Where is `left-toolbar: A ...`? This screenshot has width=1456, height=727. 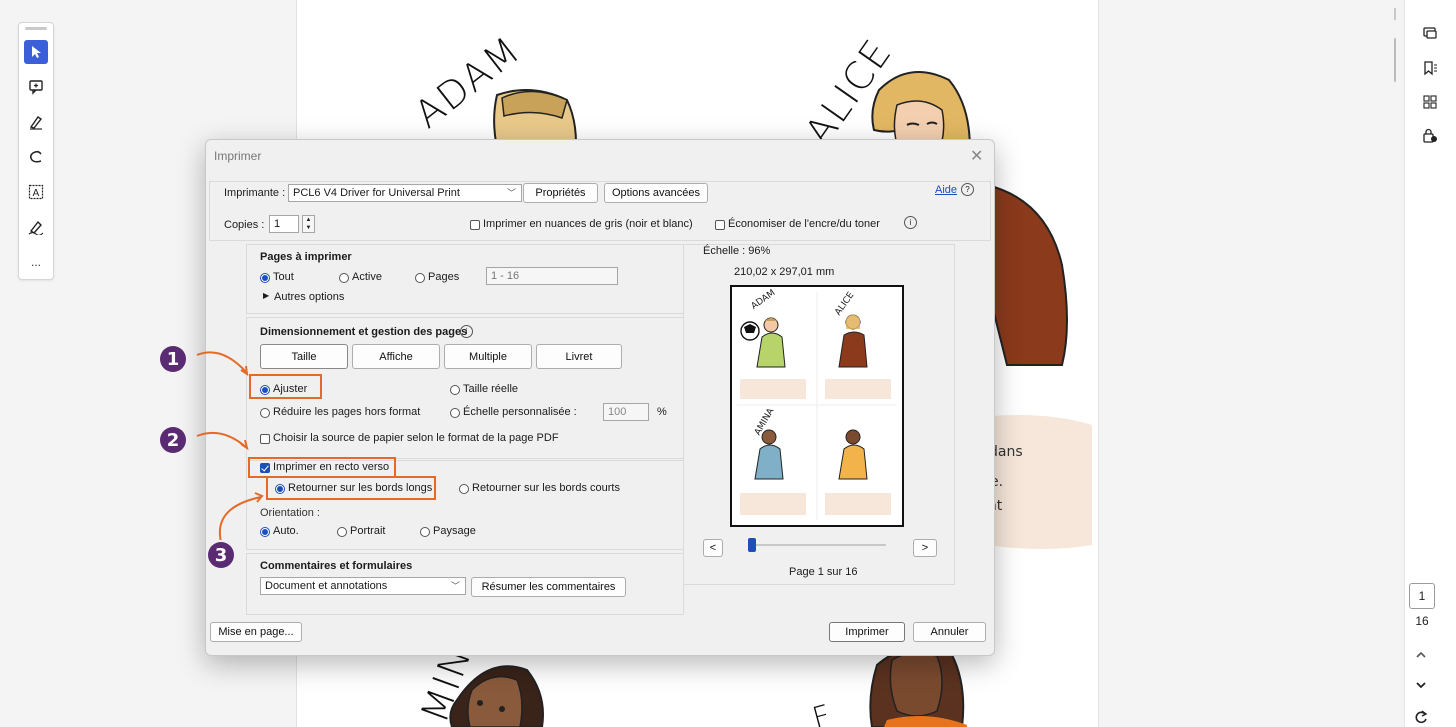
left-toolbar: A ... is located at coordinates (36, 151).